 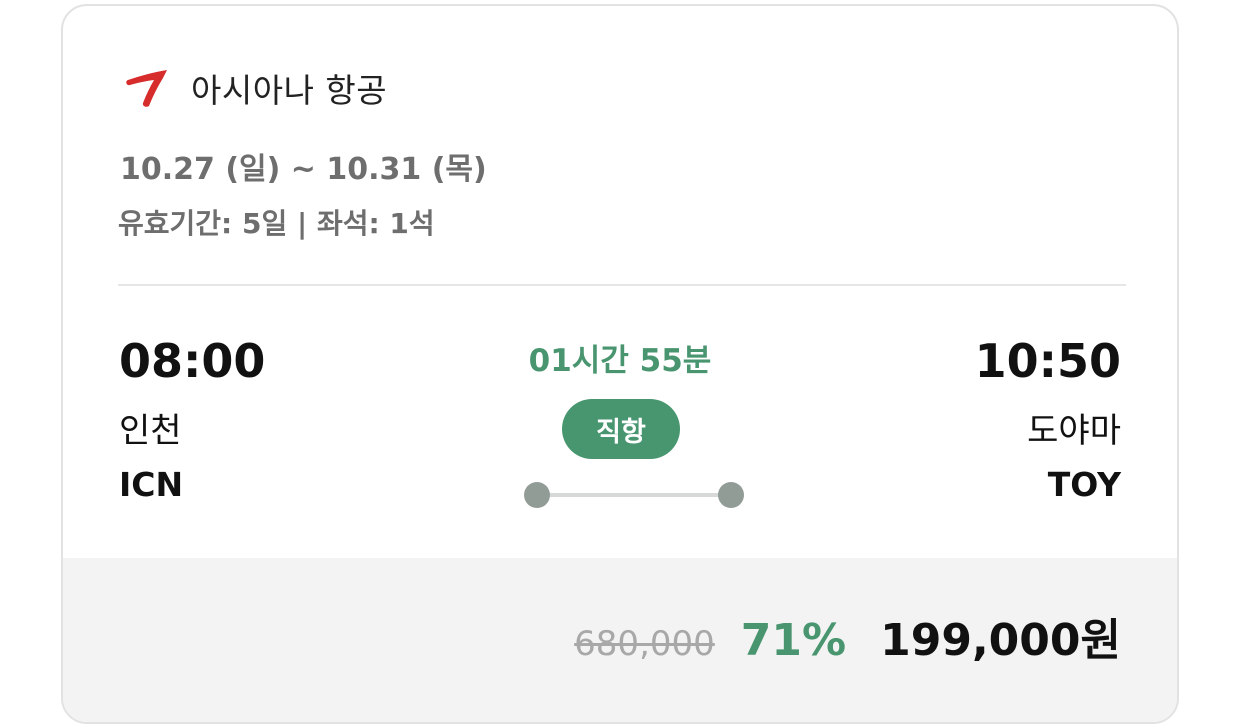 What do you see at coordinates (303, 169) in the screenshot?
I see `trip-dates: 10.27 (일) ~ 10.31 (목)` at bounding box center [303, 169].